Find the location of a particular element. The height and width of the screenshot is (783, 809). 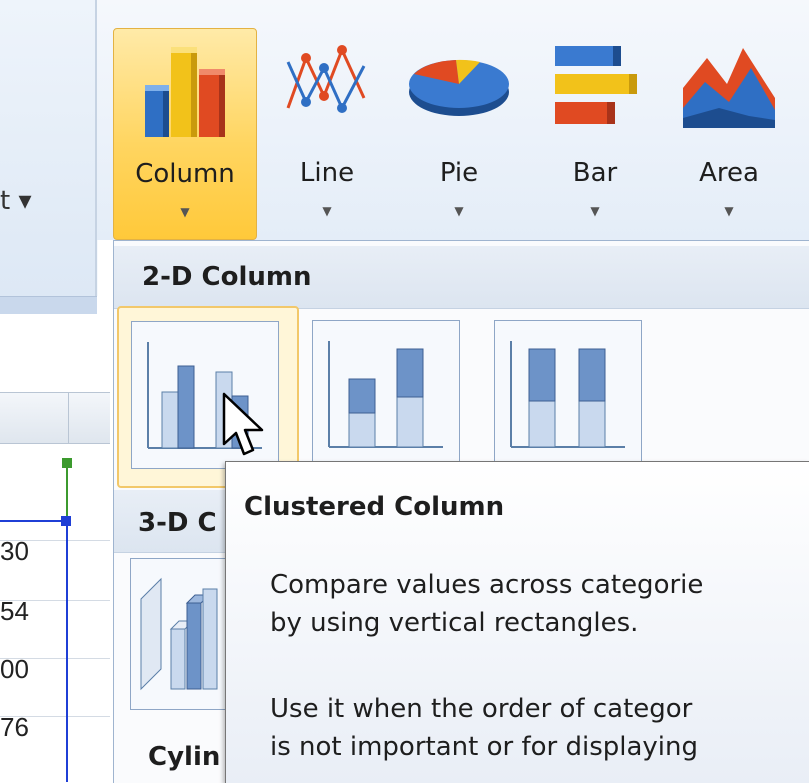

selection-handle is located at coordinates (66, 521).